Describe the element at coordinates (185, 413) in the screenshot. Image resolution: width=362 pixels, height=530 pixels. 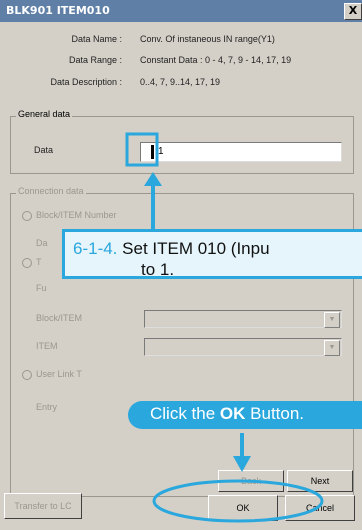
I see `click-prefix: Click the` at that location.